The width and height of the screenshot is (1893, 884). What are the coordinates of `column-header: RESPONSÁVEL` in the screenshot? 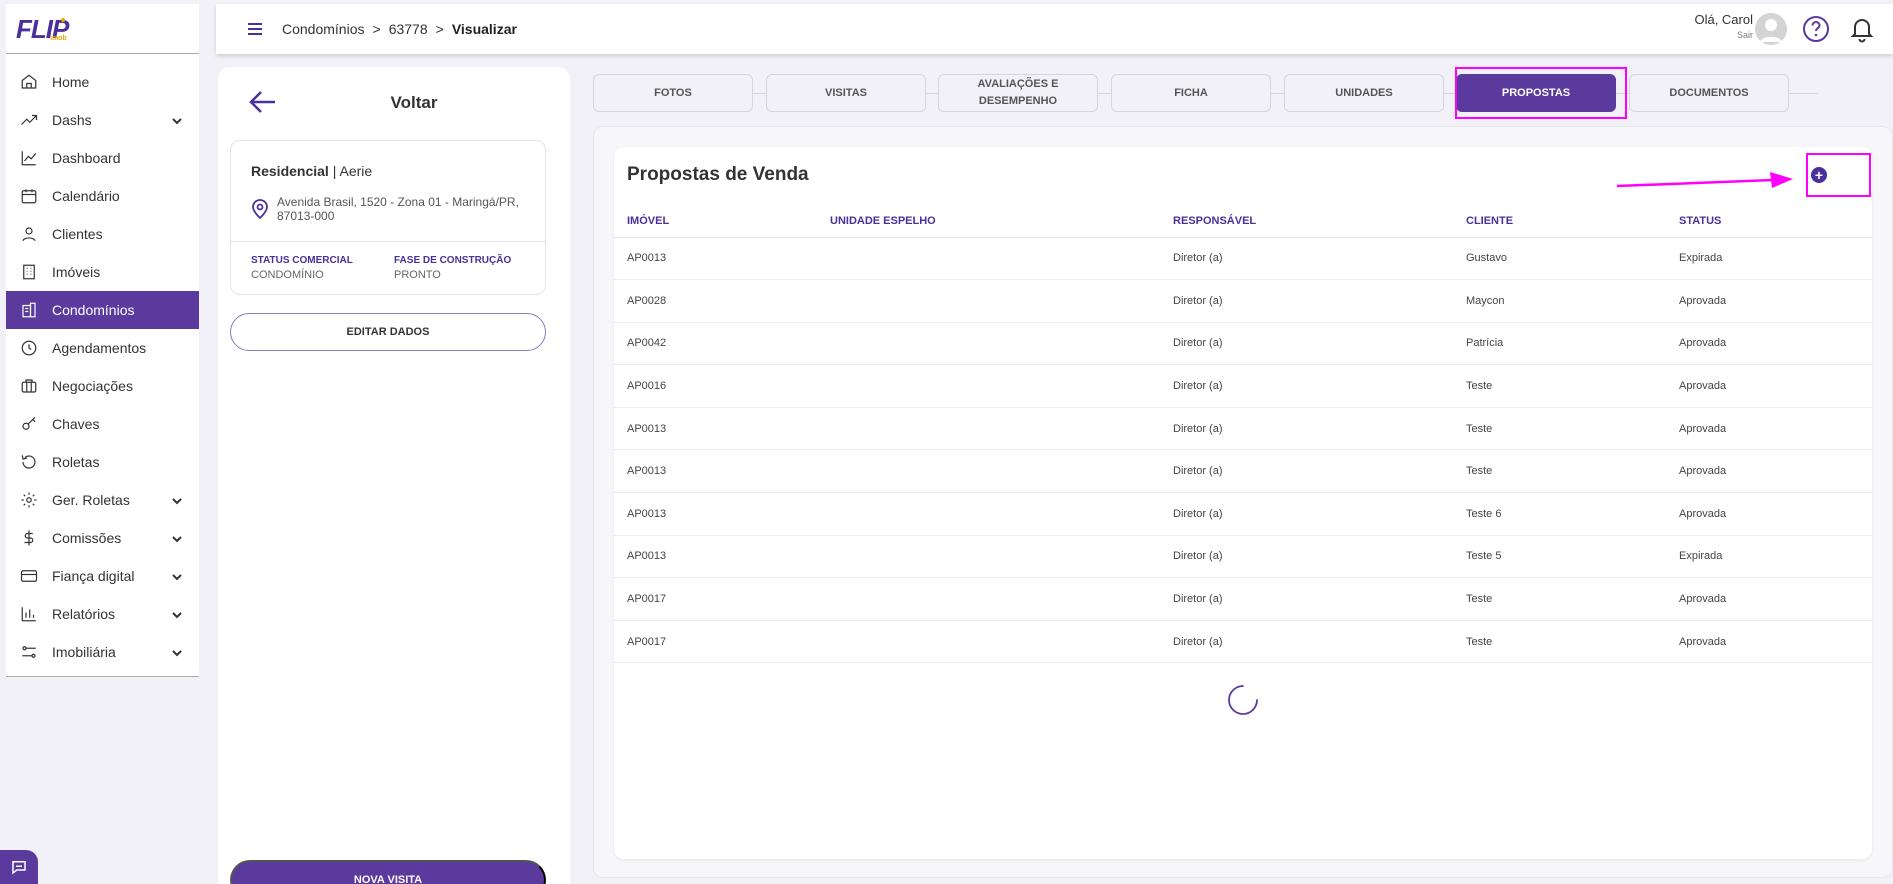 It's located at (1306, 221).